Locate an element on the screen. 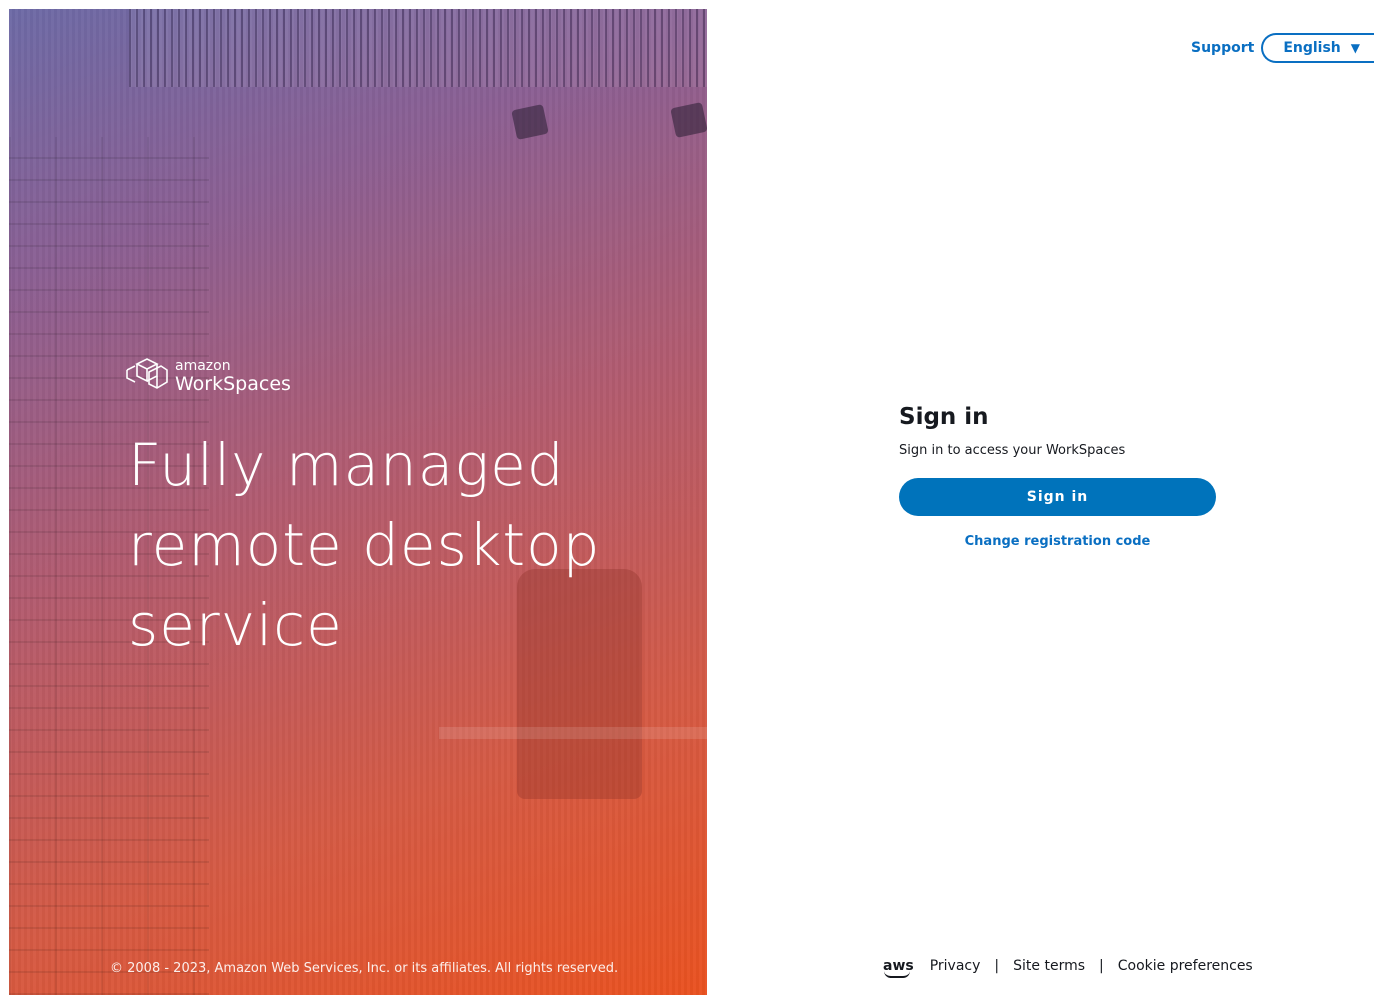 Image resolution: width=1374 pixels, height=995 pixels. support-link: Support is located at coordinates (1222, 48).